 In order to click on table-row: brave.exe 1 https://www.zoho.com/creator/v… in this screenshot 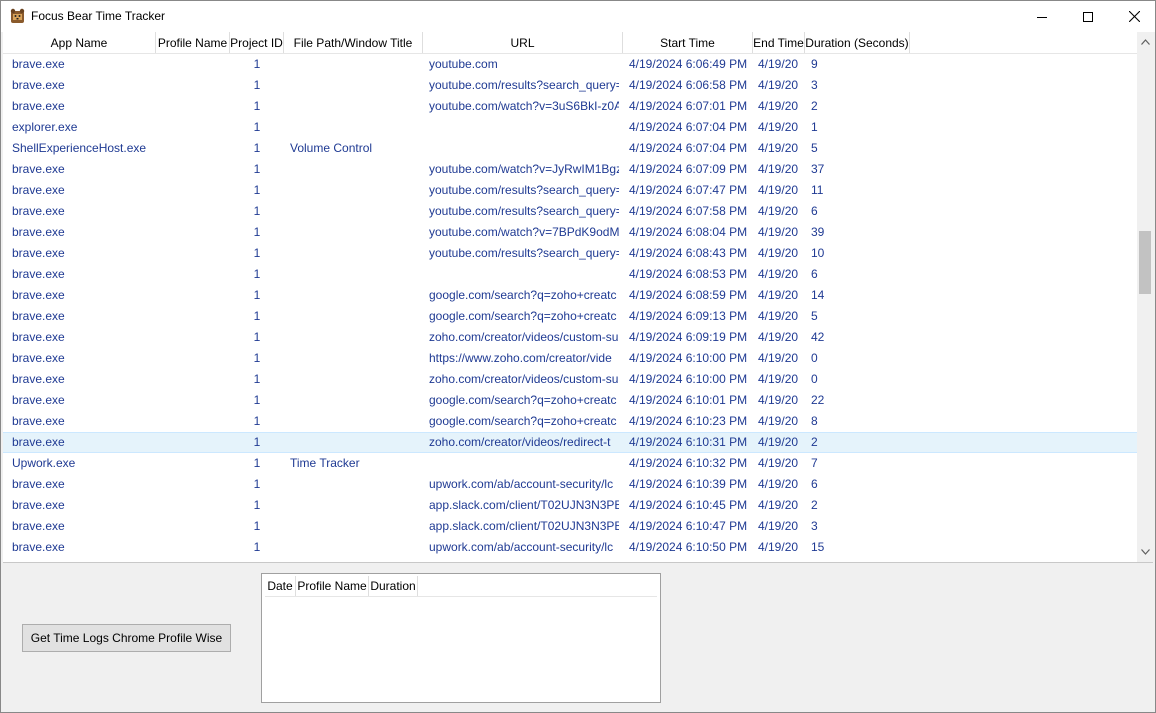, I will do `click(570, 358)`.